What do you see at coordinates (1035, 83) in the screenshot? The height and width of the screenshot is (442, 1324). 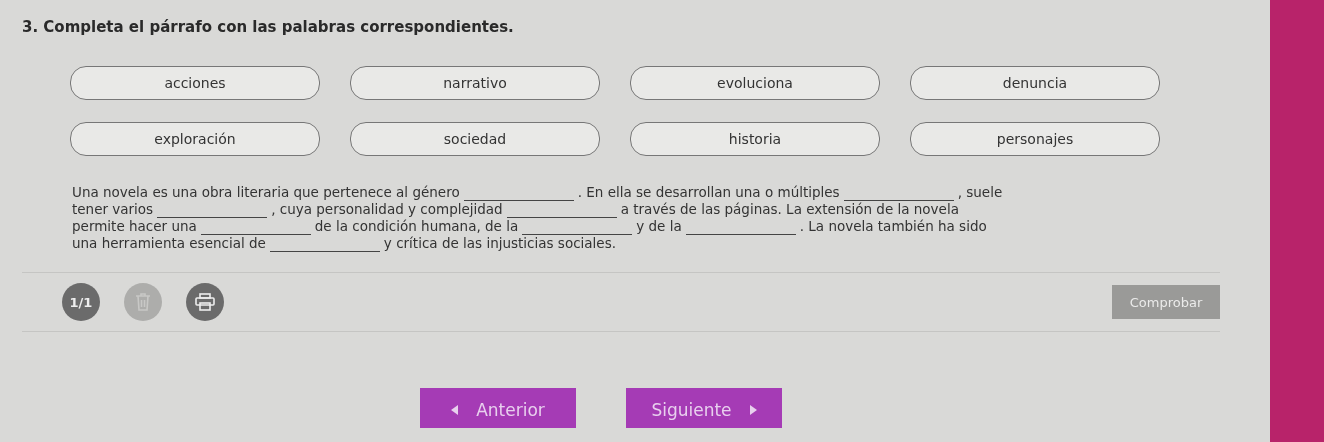 I see `word-chip: denuncia` at bounding box center [1035, 83].